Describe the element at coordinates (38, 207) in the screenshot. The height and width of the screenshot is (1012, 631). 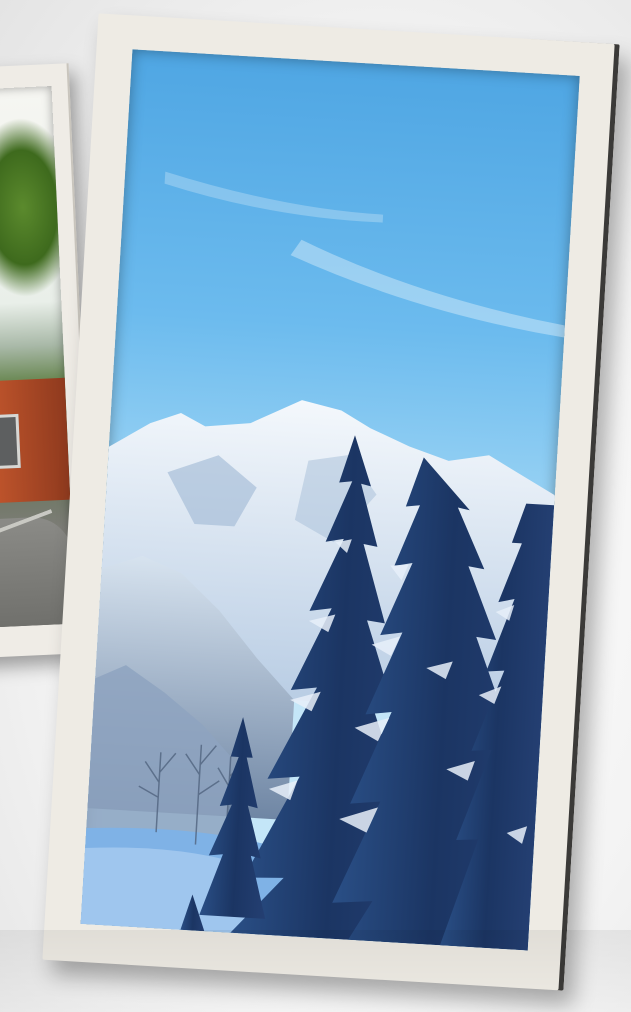
I see `tree-foliage` at that location.